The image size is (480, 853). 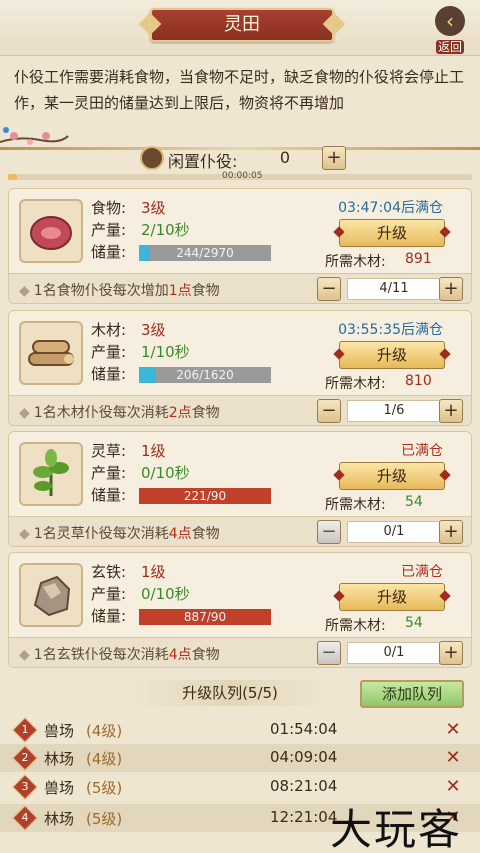 I want to click on storage-value: 244/2970, so click(x=205, y=253).